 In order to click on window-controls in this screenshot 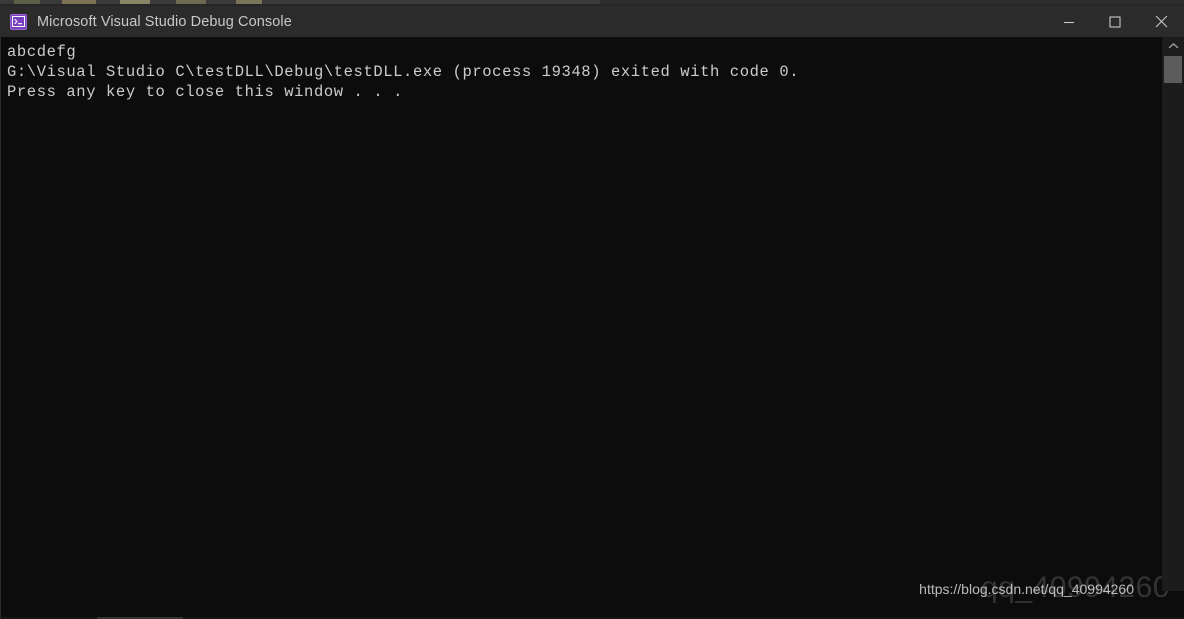, I will do `click(1115, 21)`.